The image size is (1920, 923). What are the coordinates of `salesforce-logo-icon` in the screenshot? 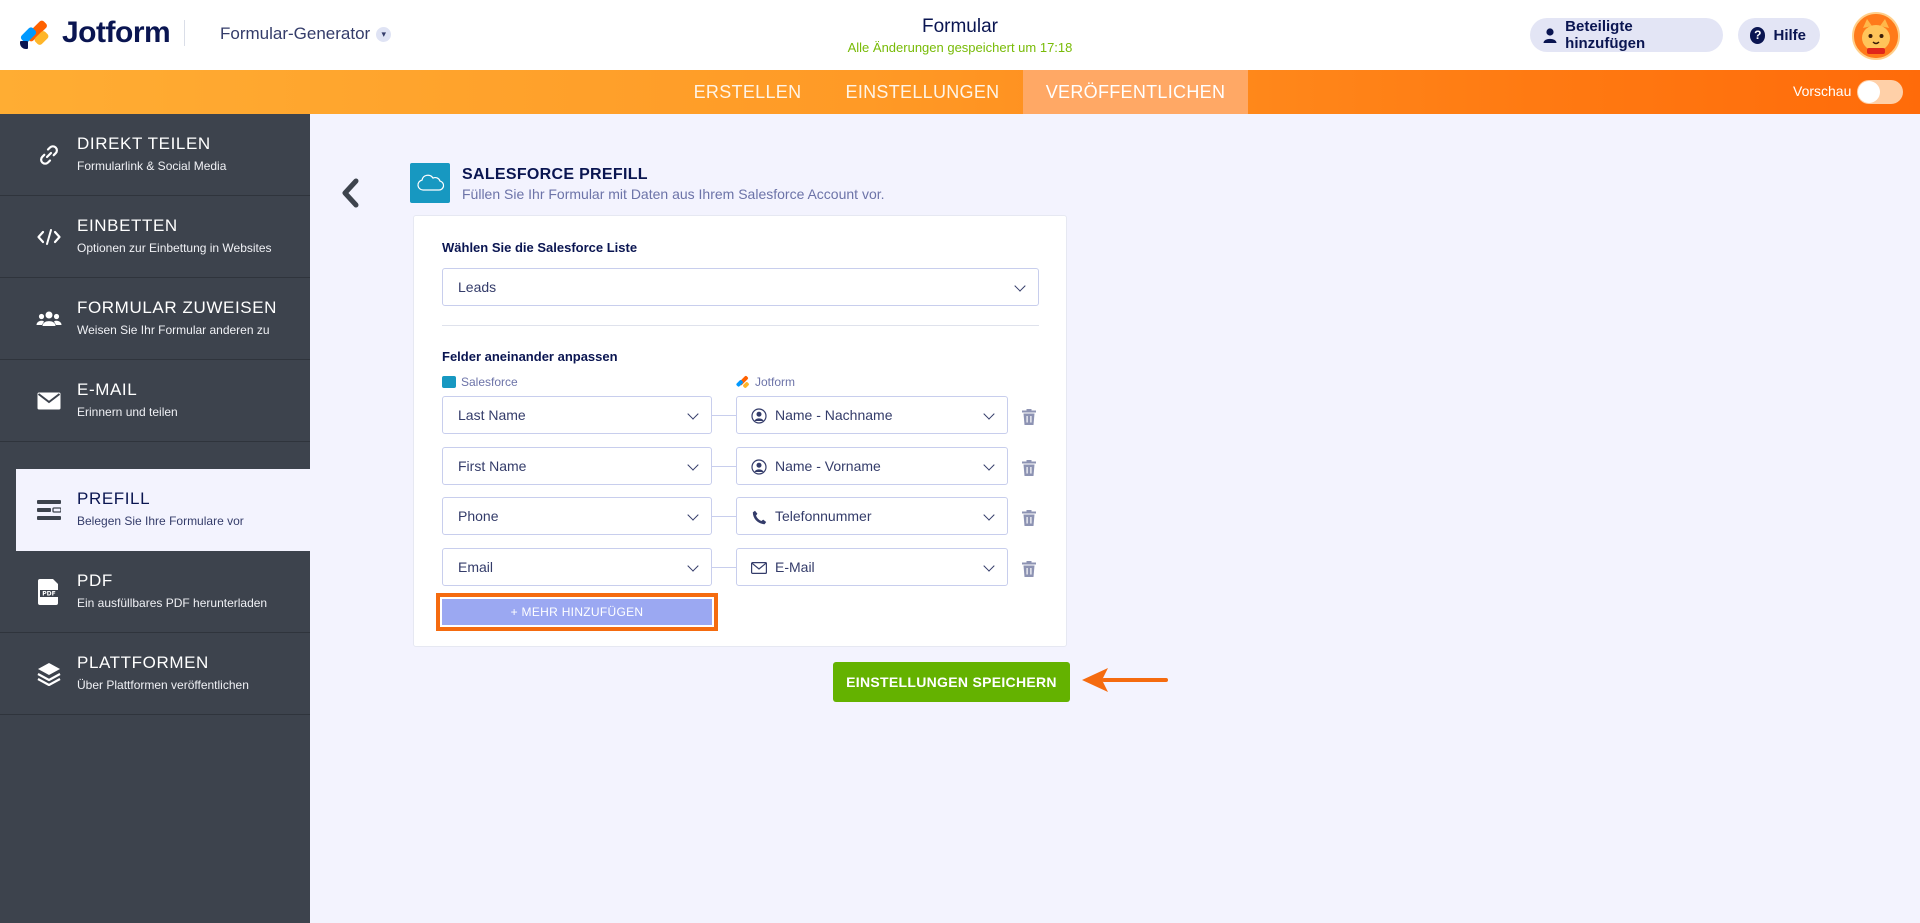 It's located at (430, 183).